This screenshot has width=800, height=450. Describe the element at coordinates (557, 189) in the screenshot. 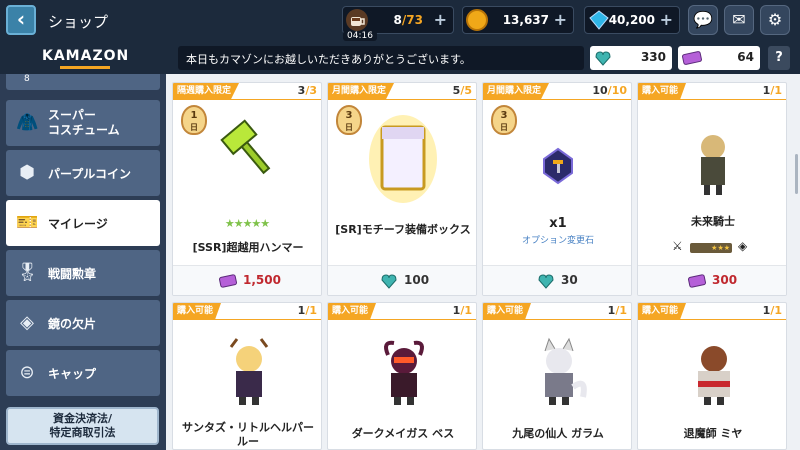

I see `shop-item-card: 月間購入限定 10/10 3日 x1 オプション変更石 30` at that location.